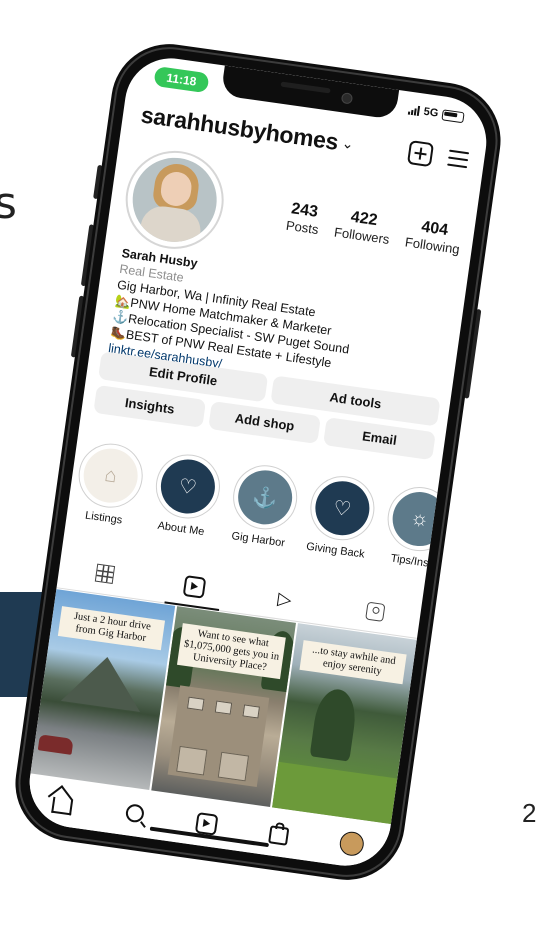 This screenshot has height=930, width=545. Describe the element at coordinates (363, 226) in the screenshot. I see `followers-stat: 422 Followers` at that location.